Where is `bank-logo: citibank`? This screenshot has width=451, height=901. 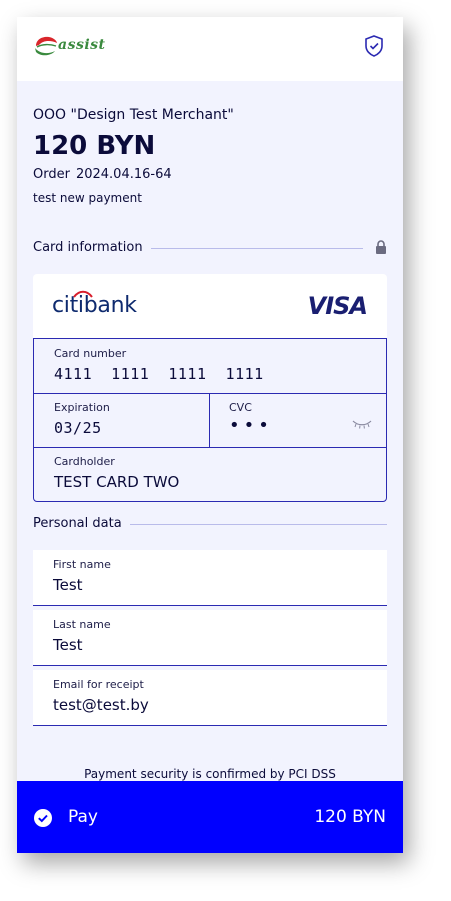 bank-logo: citibank is located at coordinates (94, 305).